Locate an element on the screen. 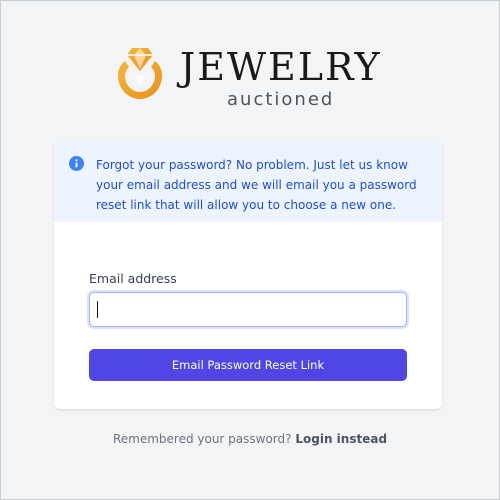 Image resolution: width=500 pixels, height=500 pixels. text-caret is located at coordinates (97, 309).